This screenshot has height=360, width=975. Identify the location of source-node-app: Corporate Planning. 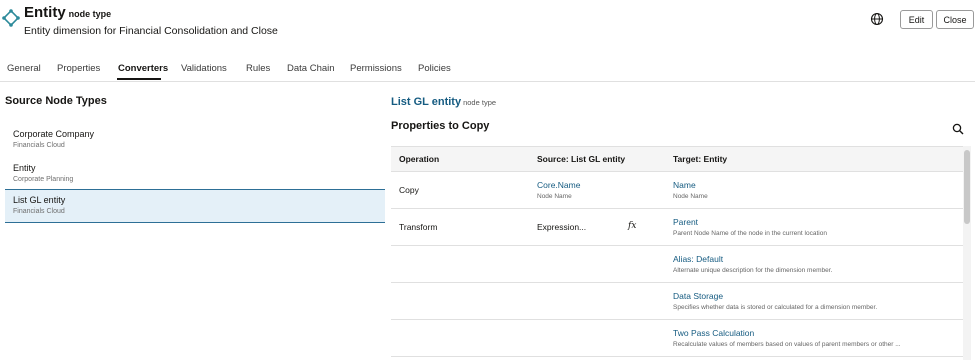
(43, 179).